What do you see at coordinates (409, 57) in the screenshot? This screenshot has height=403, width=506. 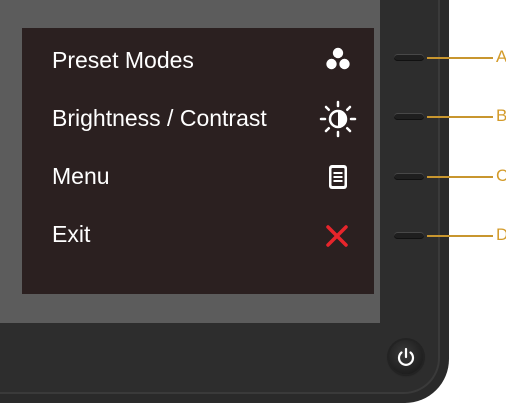 I see `control-button-a` at bounding box center [409, 57].